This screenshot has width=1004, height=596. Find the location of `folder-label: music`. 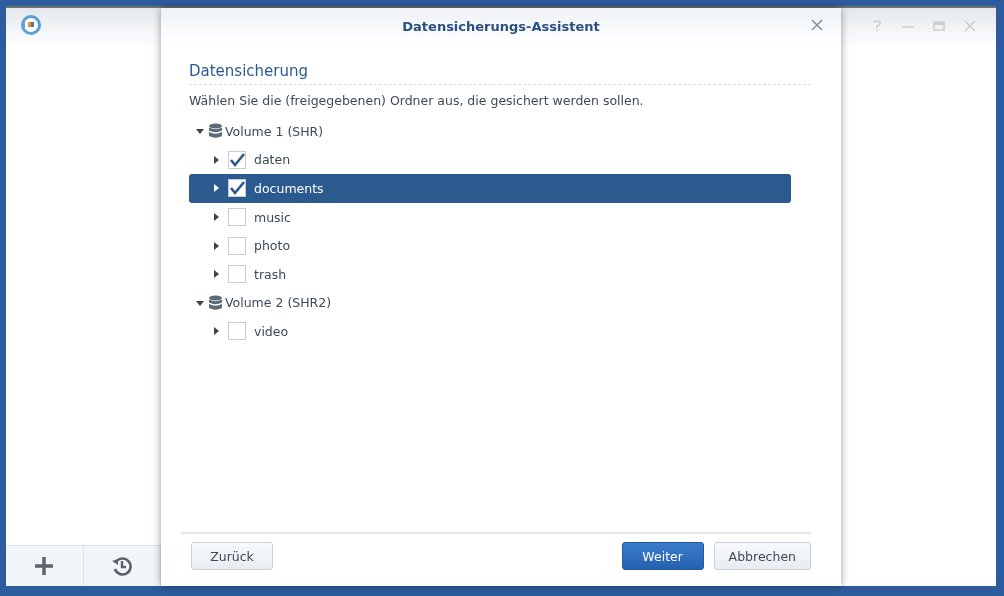

folder-label: music is located at coordinates (272, 217).